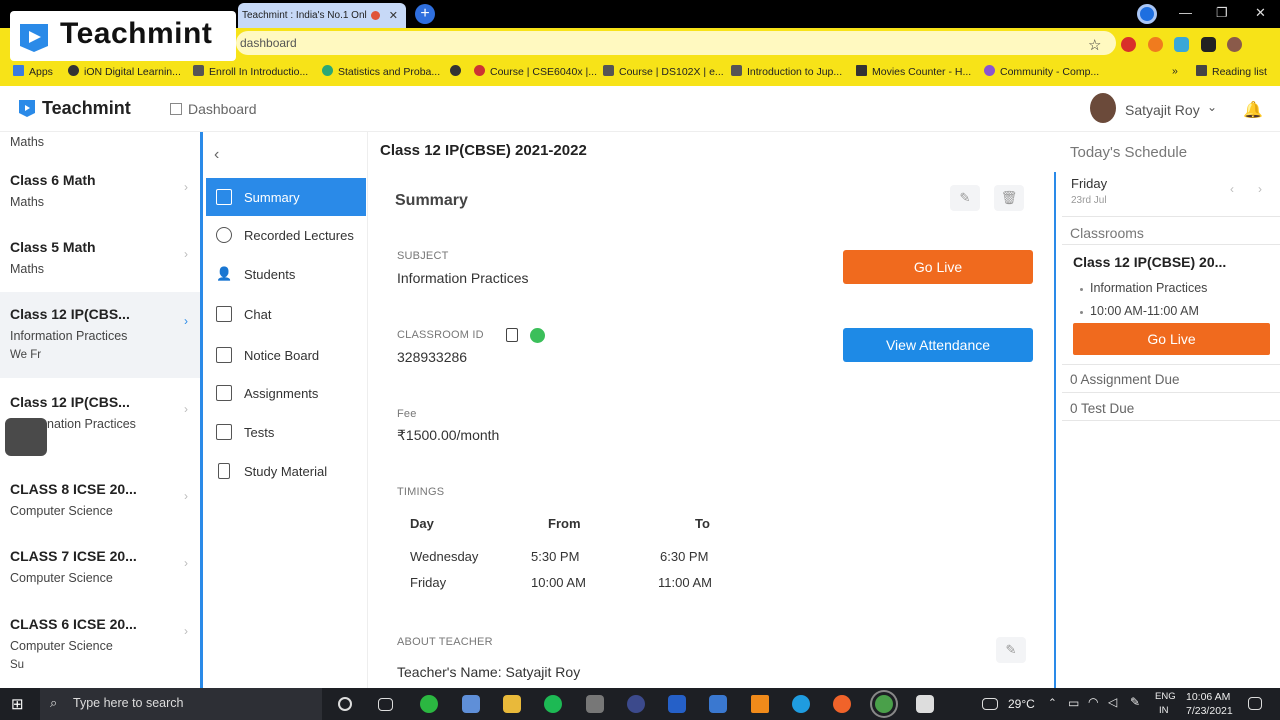 This screenshot has height=720, width=1280. Describe the element at coordinates (1260, 13) in the screenshot. I see `close-window-icon: ✕` at that location.